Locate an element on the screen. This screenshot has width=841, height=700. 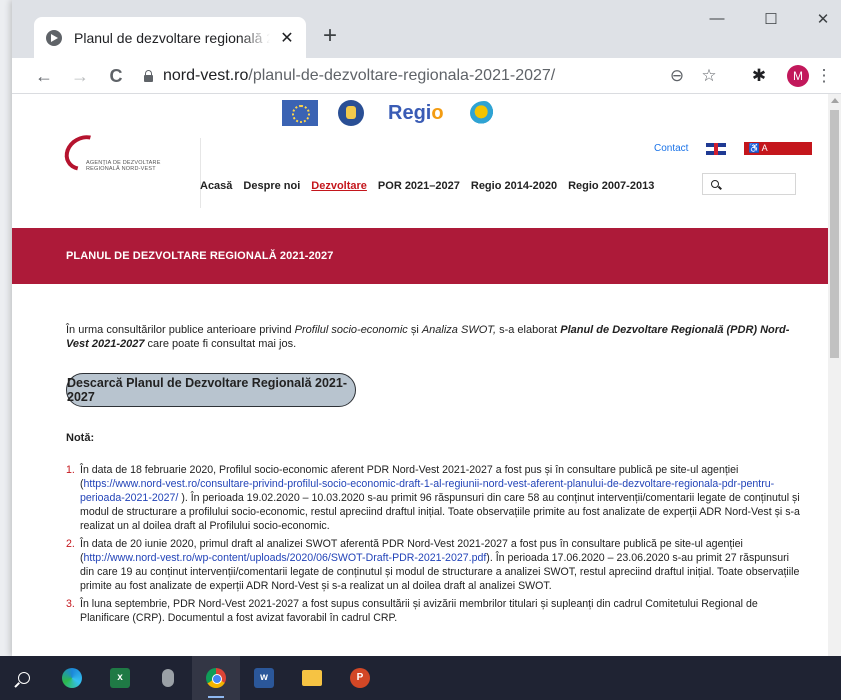
note-number: 1. is located at coordinates (70, 470).